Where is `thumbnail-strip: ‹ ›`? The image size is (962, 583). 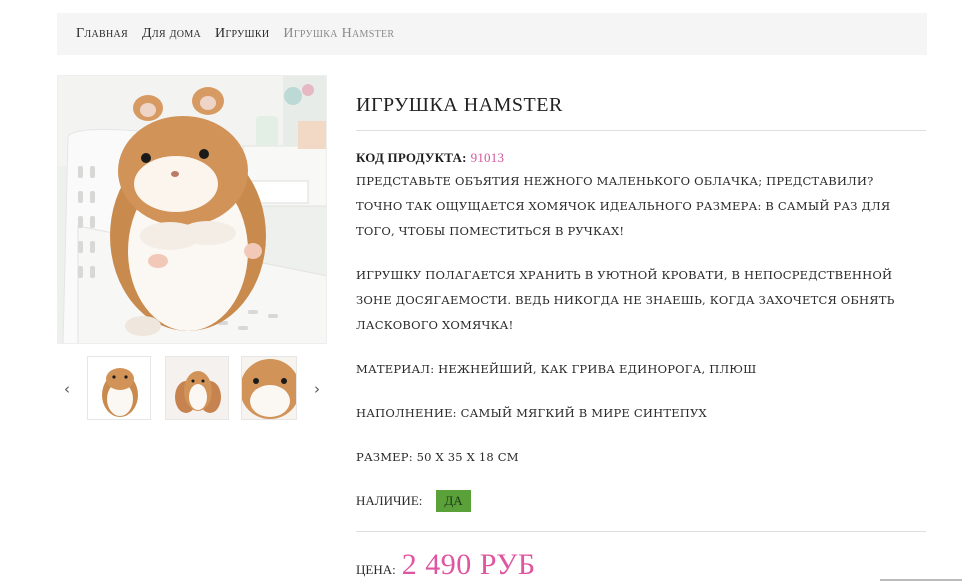 thumbnail-strip: ‹ › is located at coordinates (192, 389).